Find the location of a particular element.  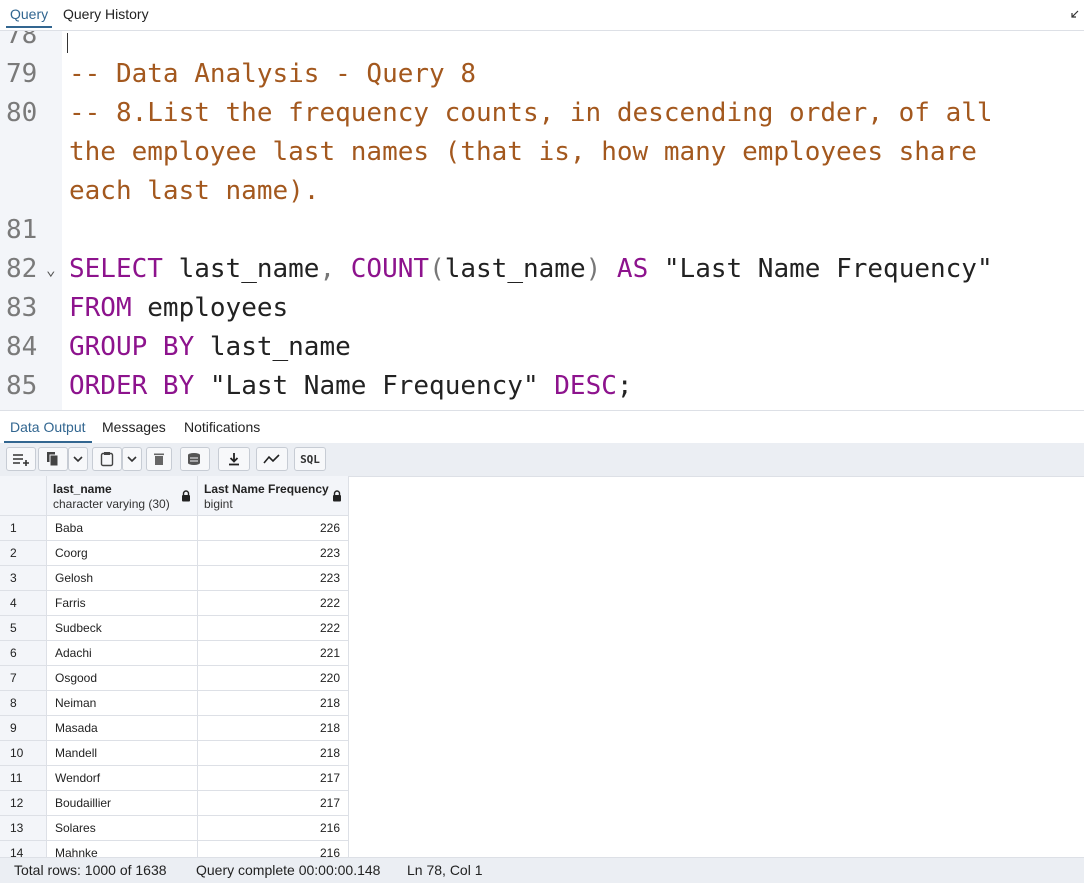

last-name-cell: Neiman is located at coordinates (122, 703).